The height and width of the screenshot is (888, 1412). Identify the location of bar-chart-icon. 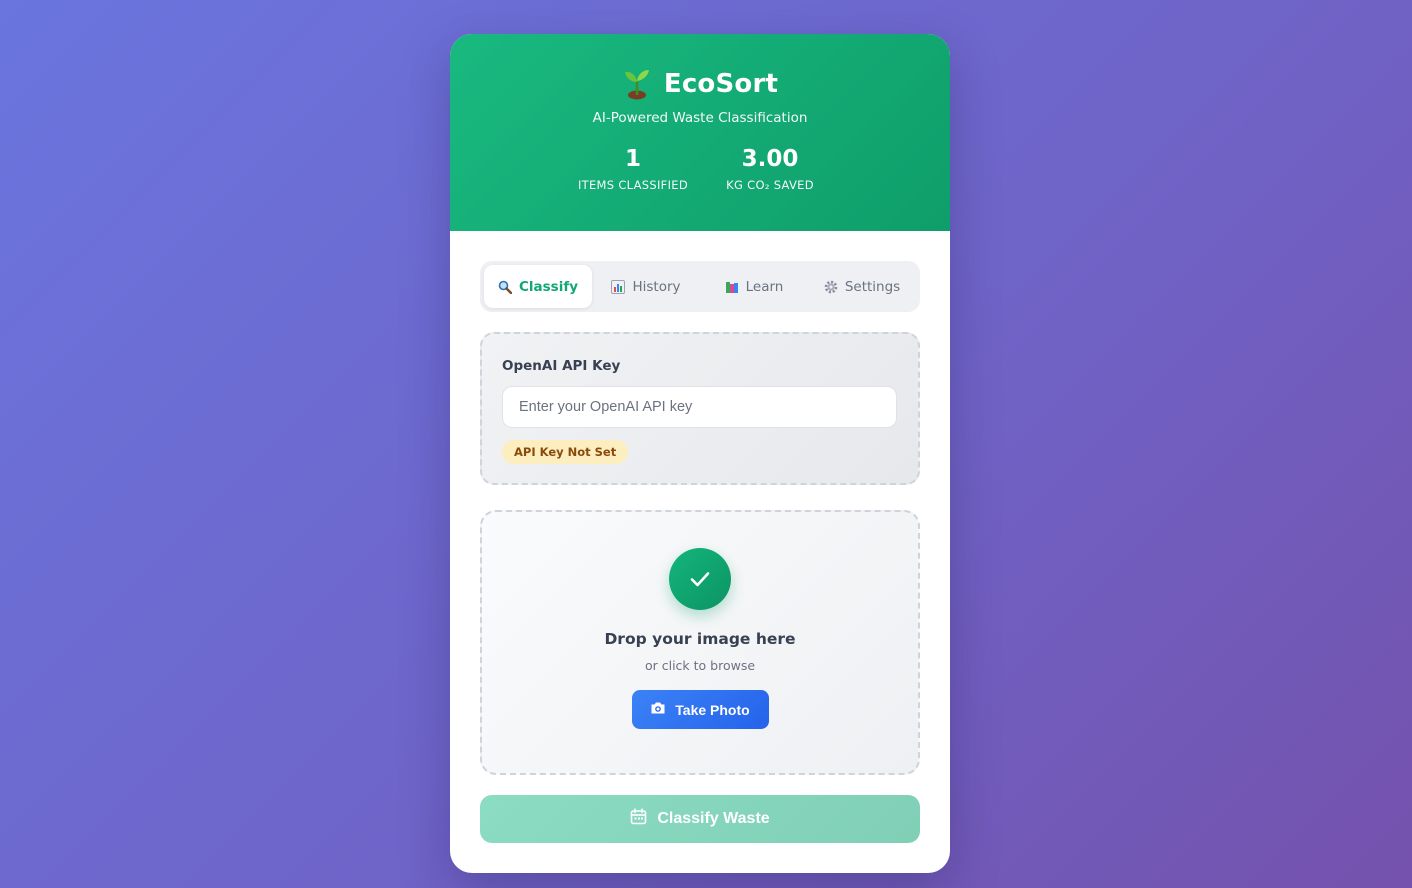
(618, 286).